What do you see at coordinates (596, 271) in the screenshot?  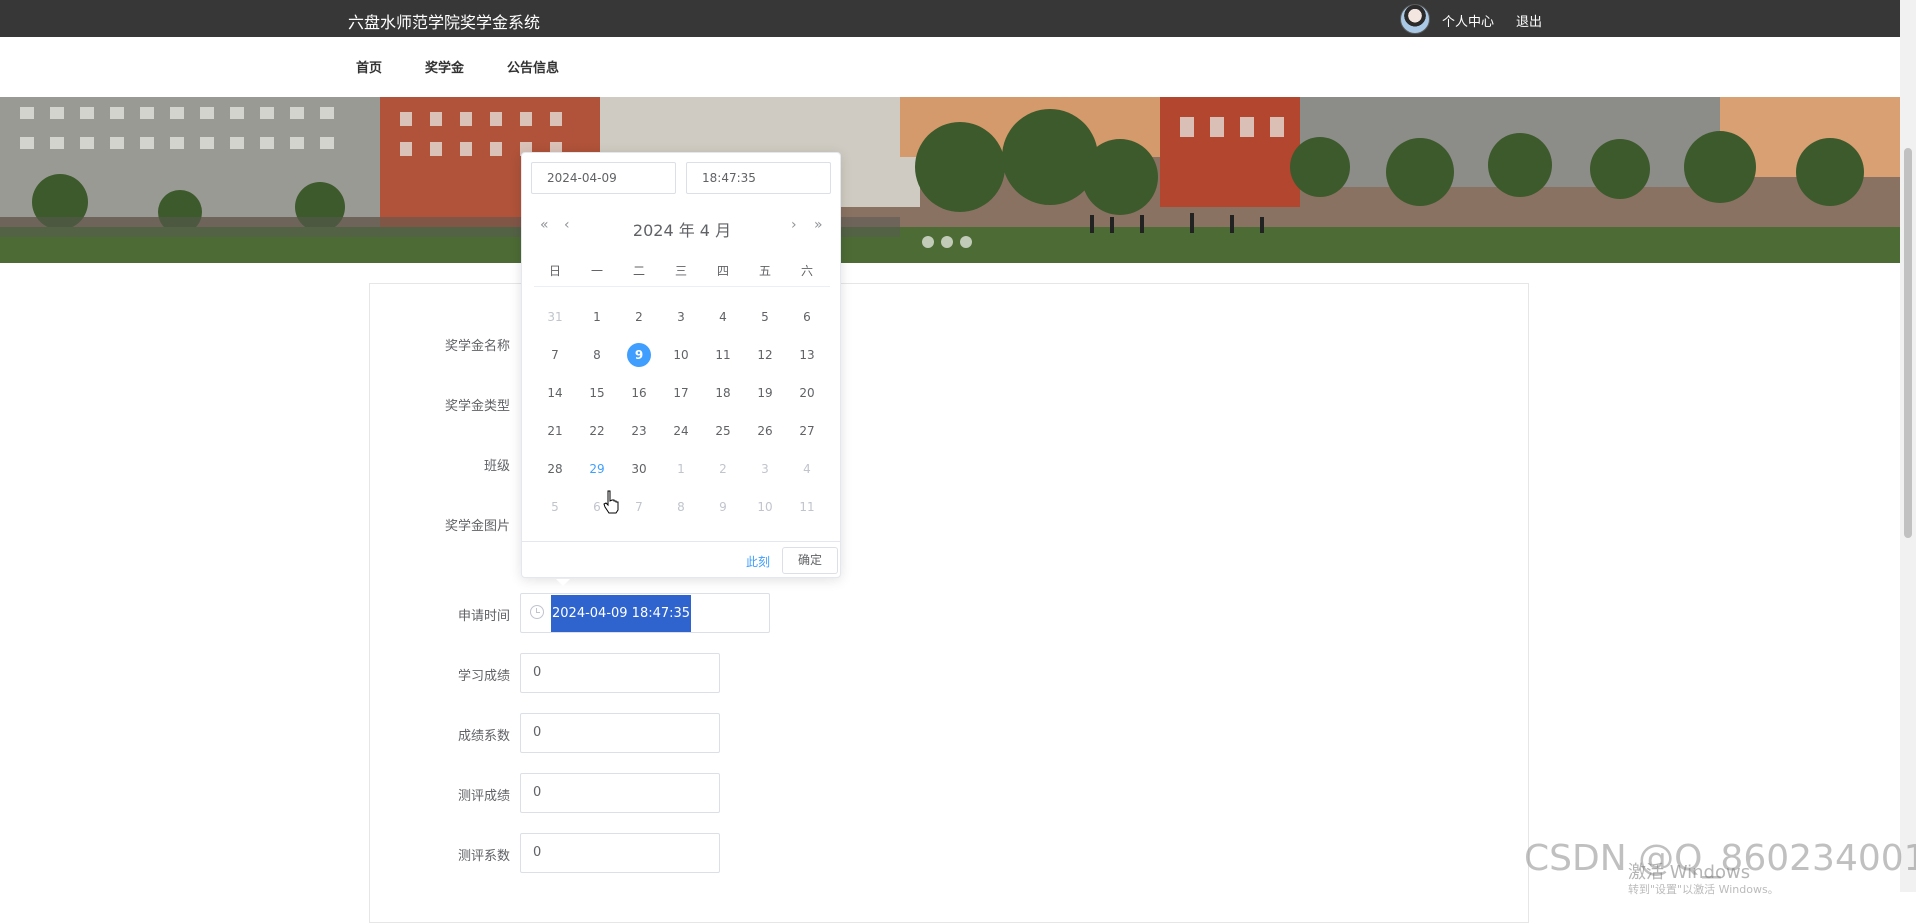 I see `weekday-label: 一` at bounding box center [596, 271].